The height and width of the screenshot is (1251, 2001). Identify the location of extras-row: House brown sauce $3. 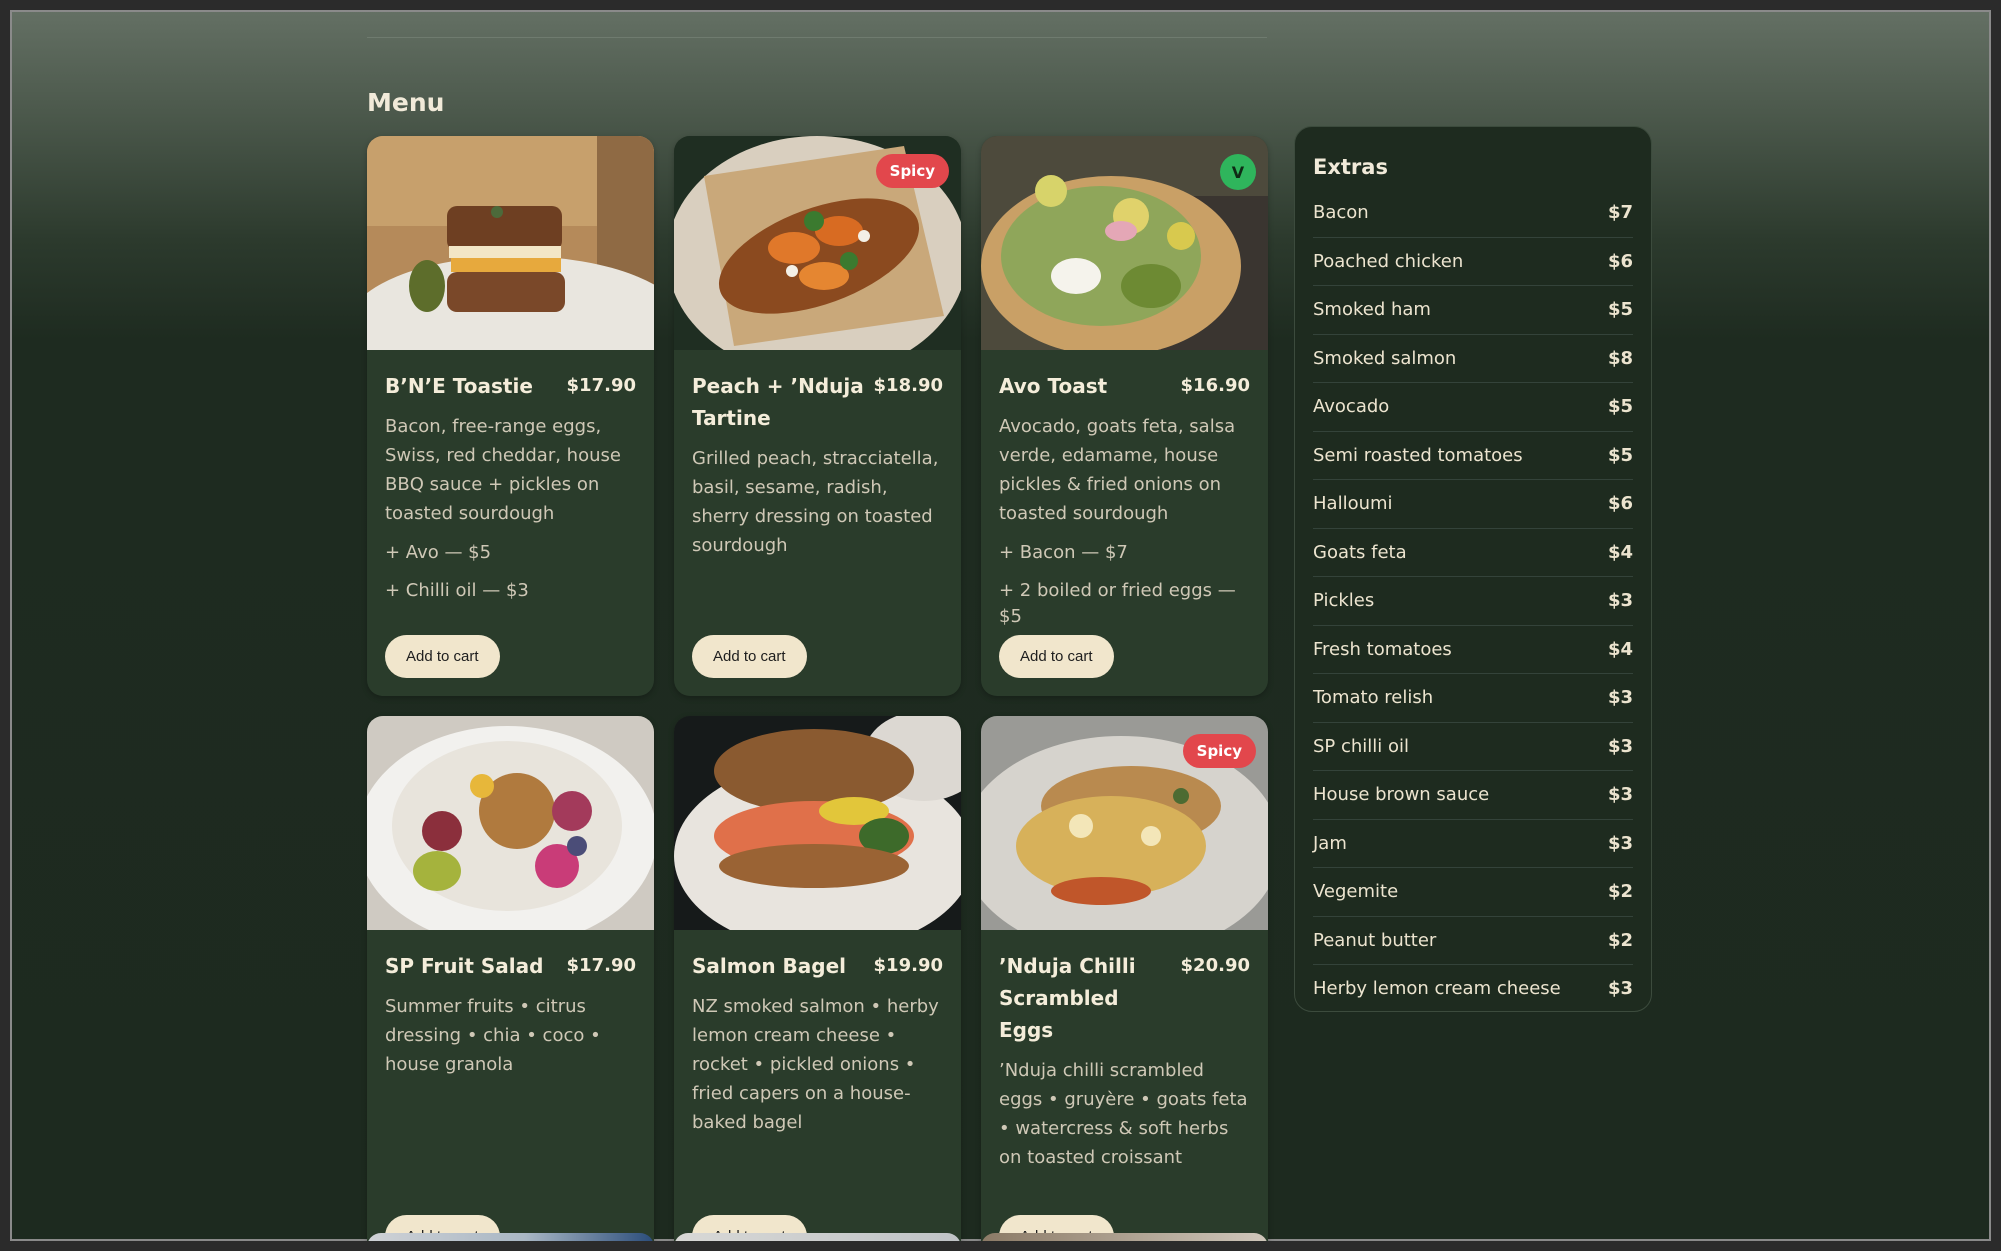
(1473, 795).